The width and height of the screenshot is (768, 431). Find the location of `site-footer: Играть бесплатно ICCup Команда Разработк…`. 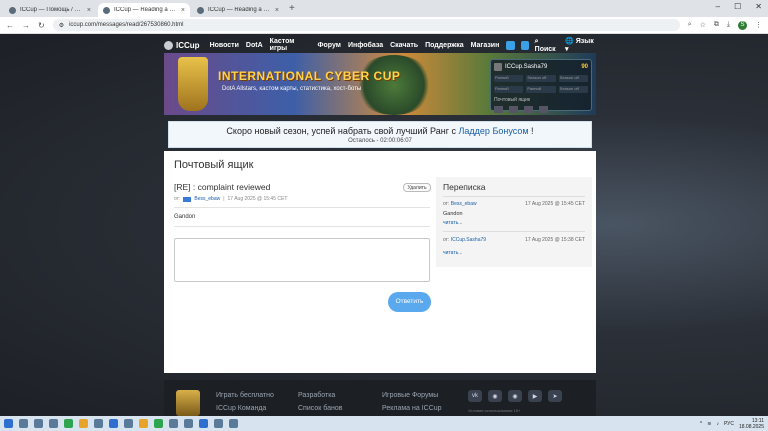

site-footer: Играть бесплатно ICCup Команда Разработк… is located at coordinates (380, 398).